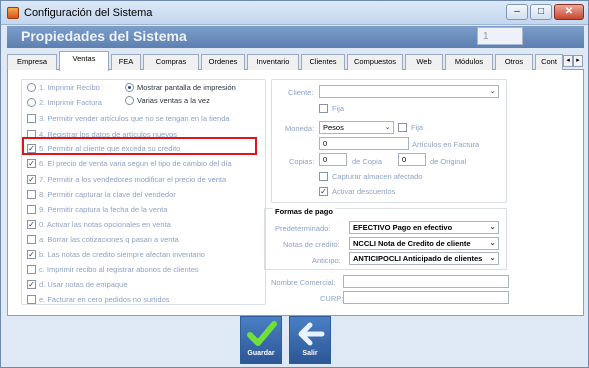 The height and width of the screenshot is (368, 589). What do you see at coordinates (32, 62) in the screenshot?
I see `tab-empresa: Empresa` at bounding box center [32, 62].